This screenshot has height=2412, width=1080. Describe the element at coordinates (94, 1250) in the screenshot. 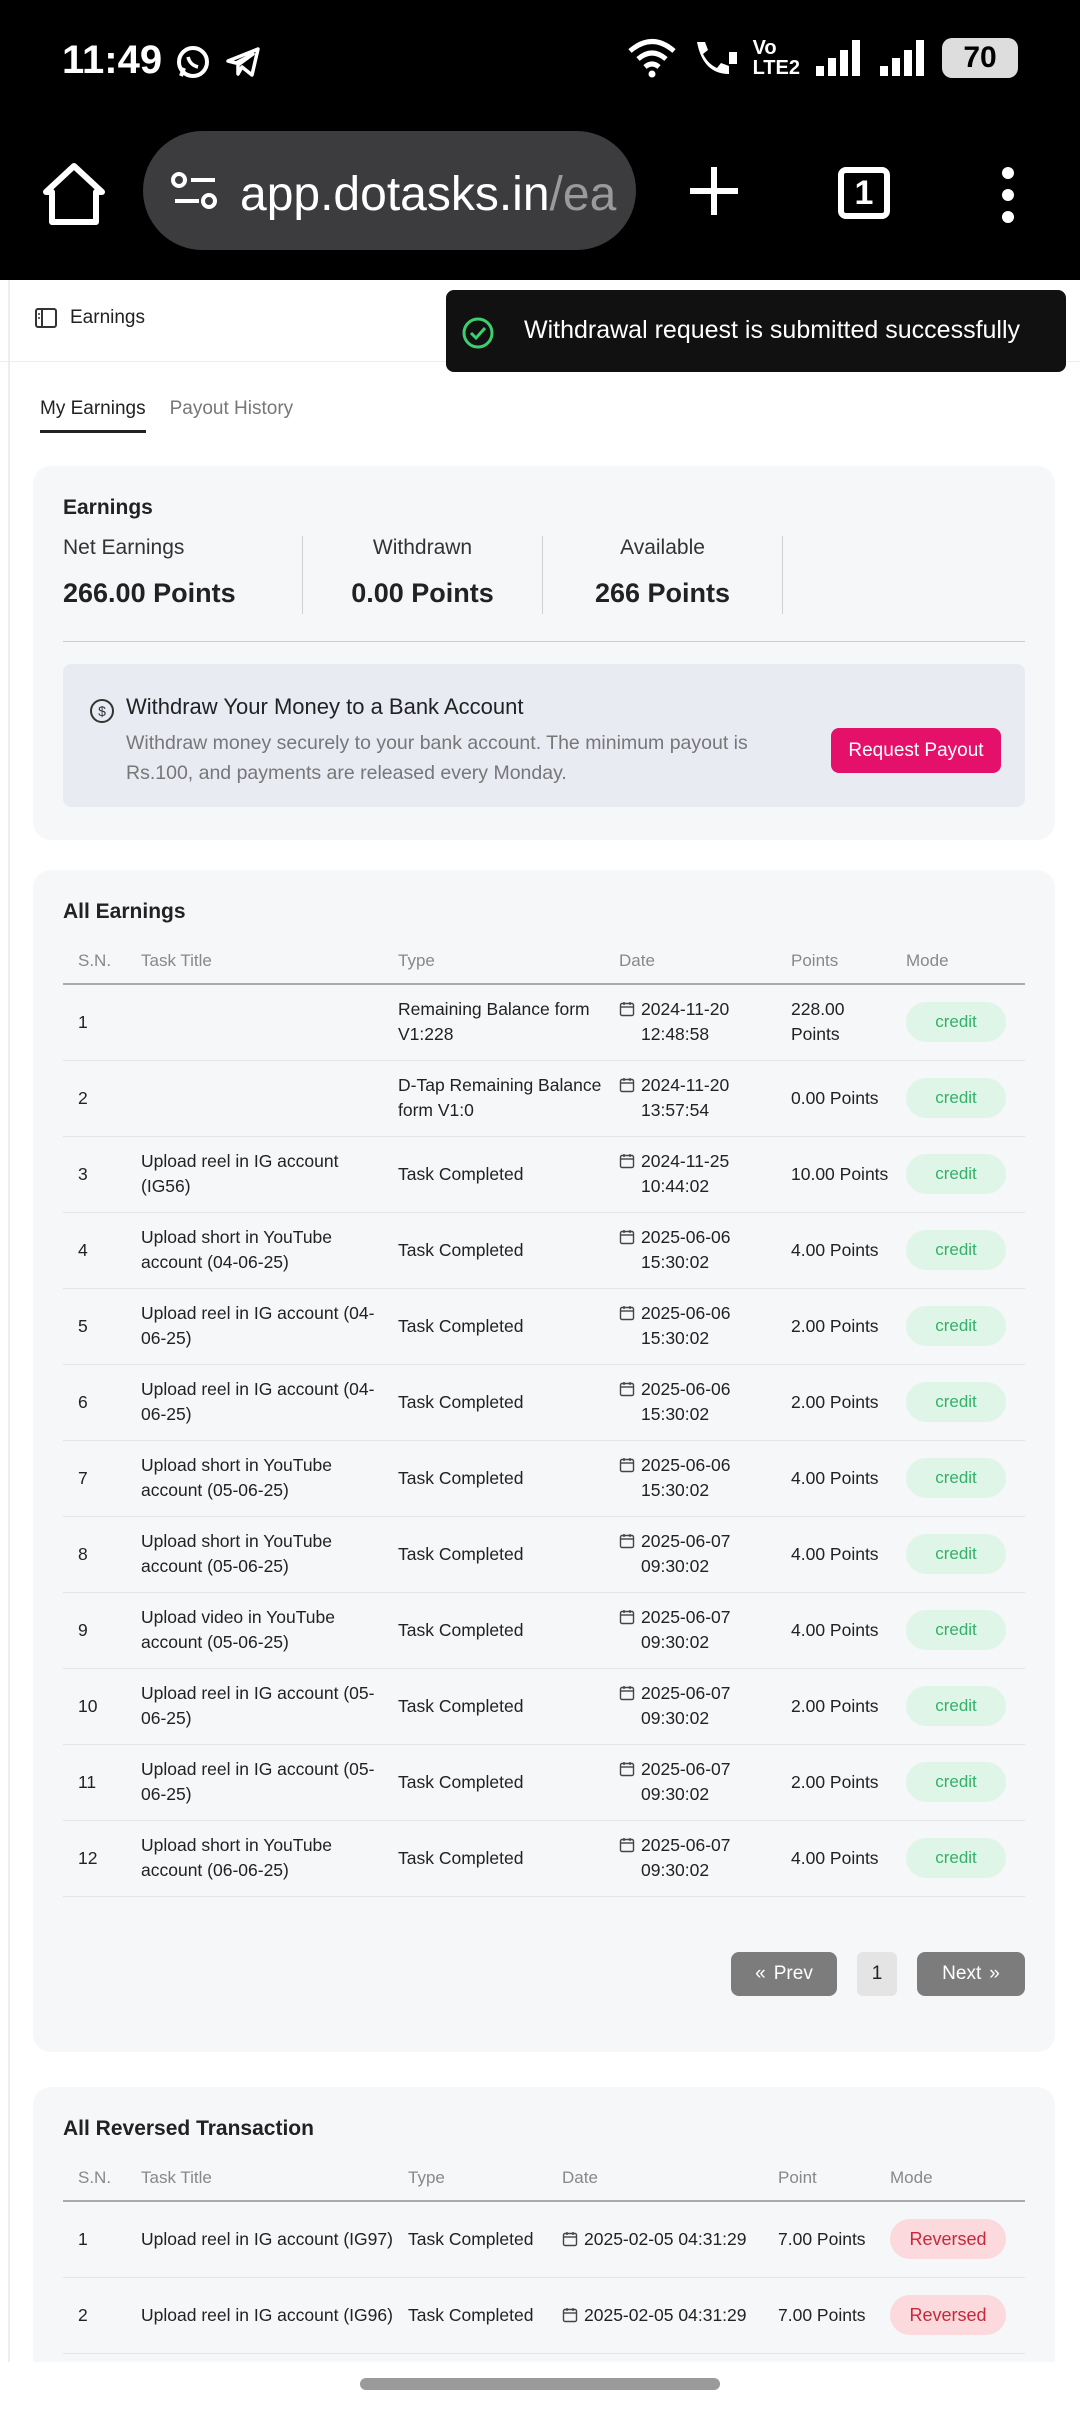

I see `cell-sn: 4` at that location.